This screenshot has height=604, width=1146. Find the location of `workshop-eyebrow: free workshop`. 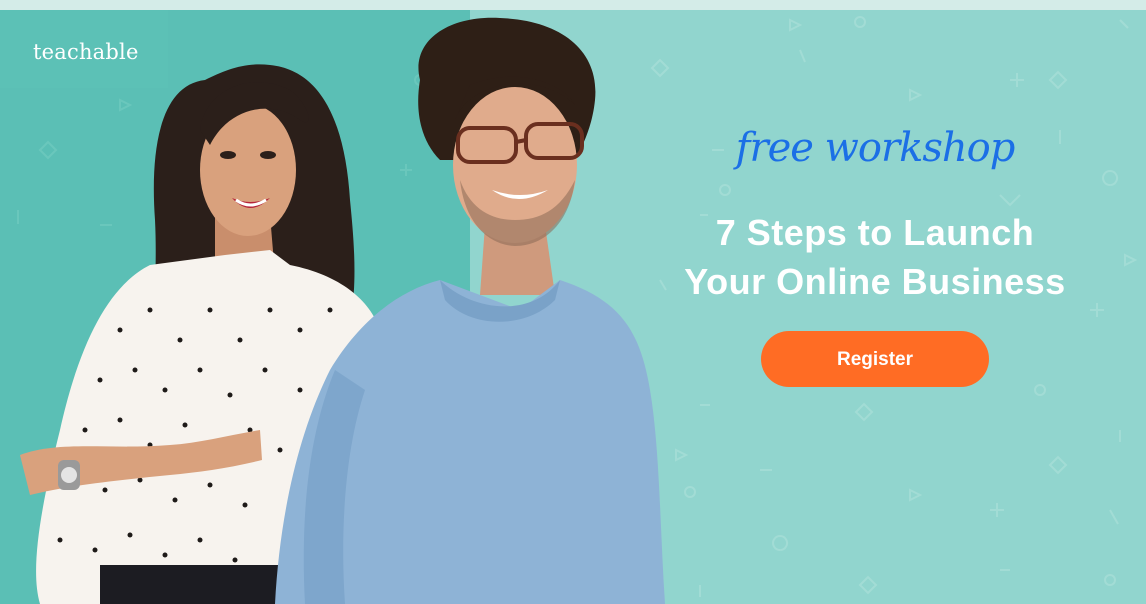

workshop-eyebrow: free workshop is located at coordinates (875, 148).